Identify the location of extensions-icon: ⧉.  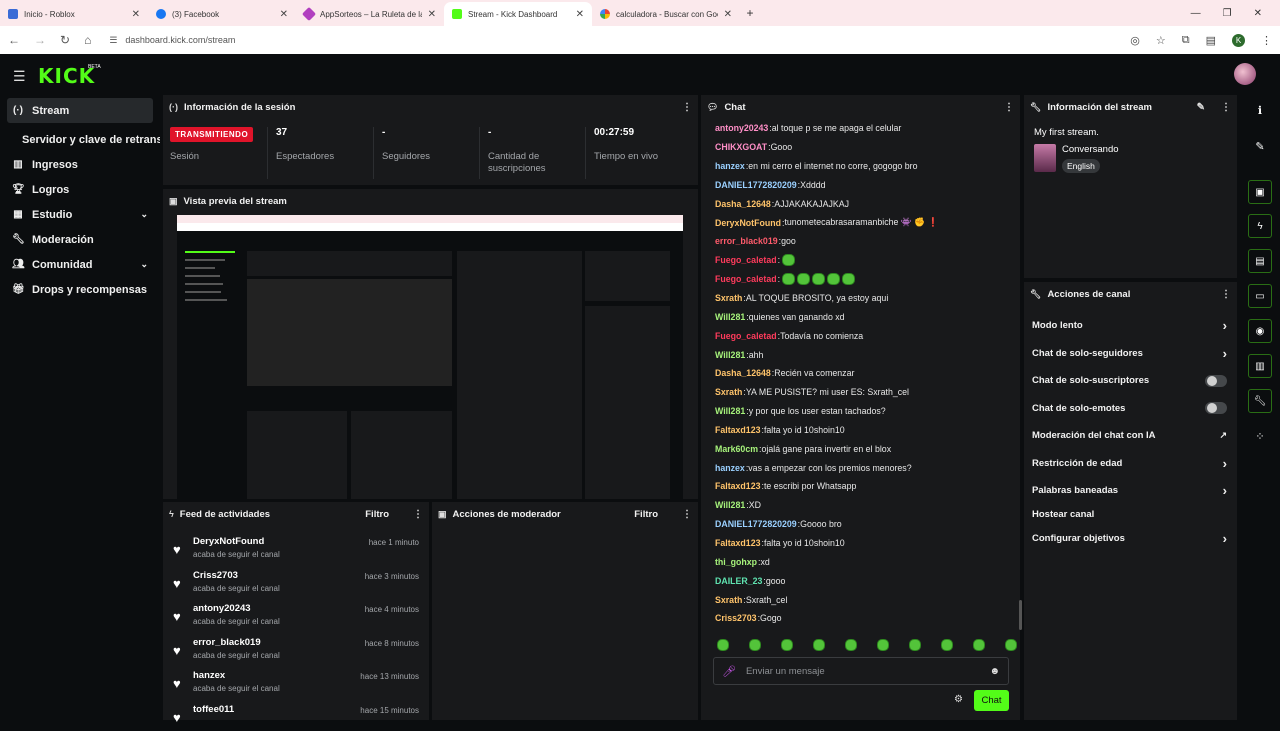
(1186, 40).